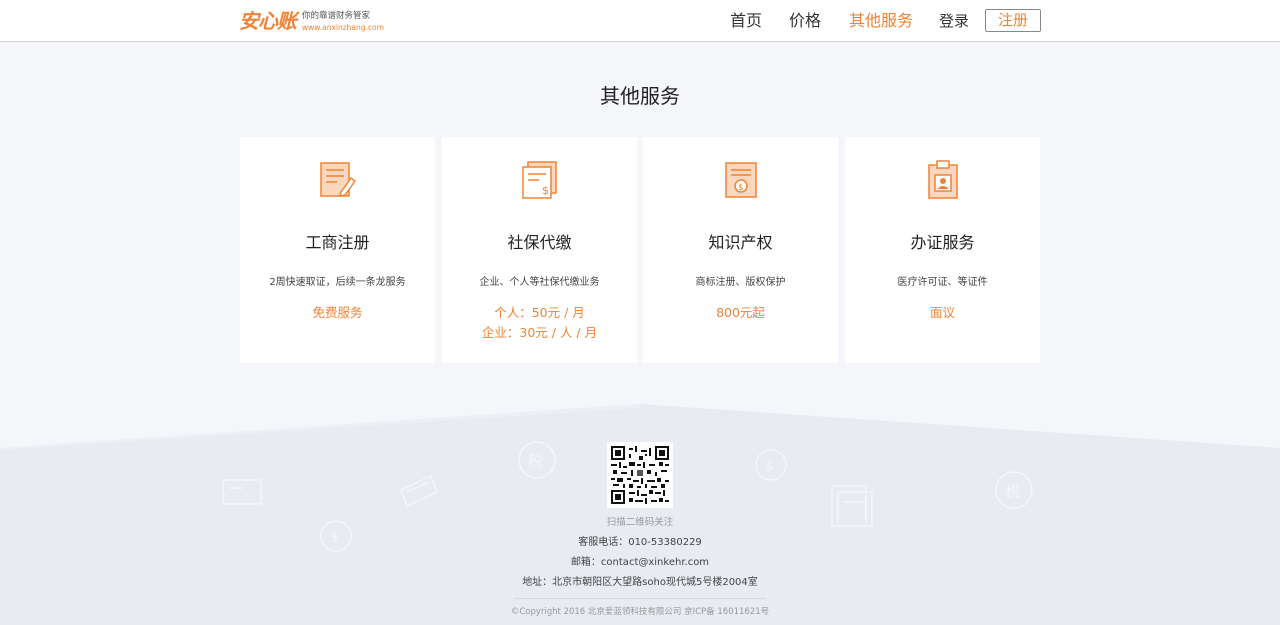 Image resolution: width=1280 pixels, height=625 pixels. I want to click on nav-home: 首页, so click(746, 21).